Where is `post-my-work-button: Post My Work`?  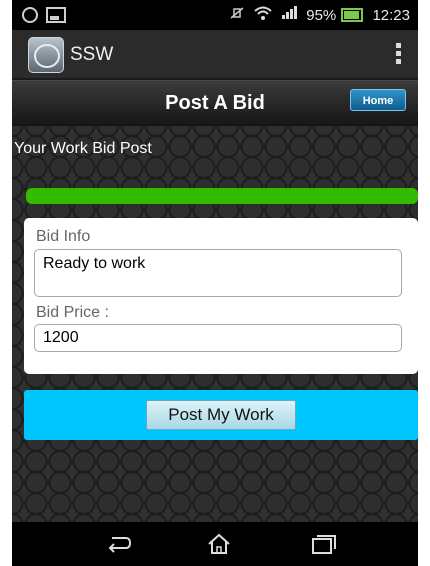 post-my-work-button: Post My Work is located at coordinates (221, 415).